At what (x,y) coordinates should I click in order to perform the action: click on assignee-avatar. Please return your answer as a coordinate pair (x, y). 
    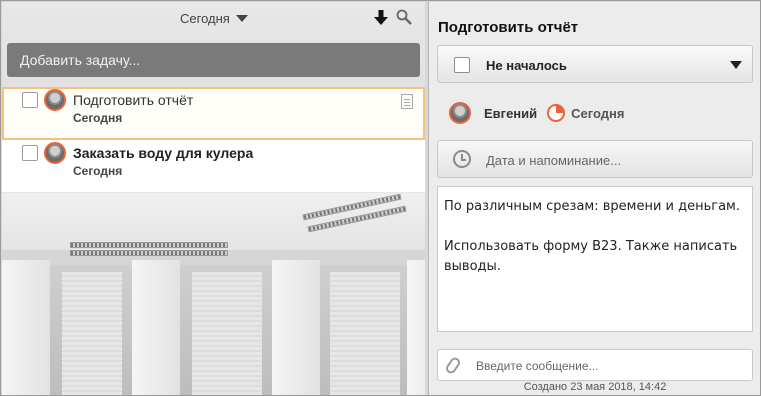
    Looking at the image, I should click on (460, 113).